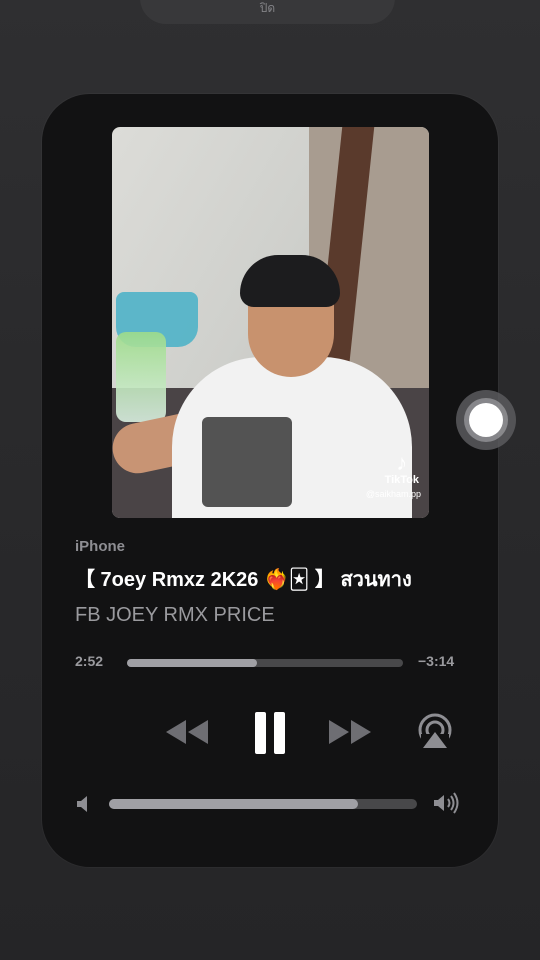  I want to click on tiktok-handle: @saikham.pp, so click(393, 494).